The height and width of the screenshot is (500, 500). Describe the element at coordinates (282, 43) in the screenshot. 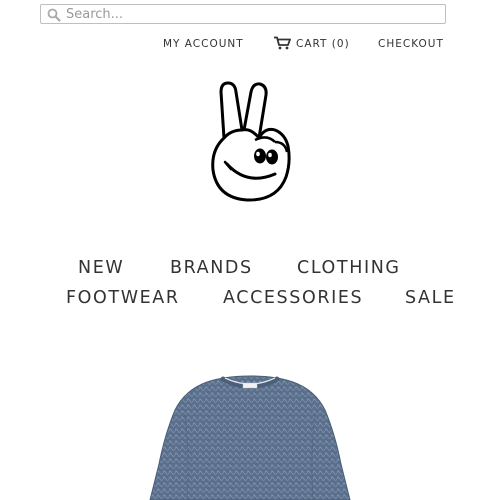

I see `cart-icon` at that location.